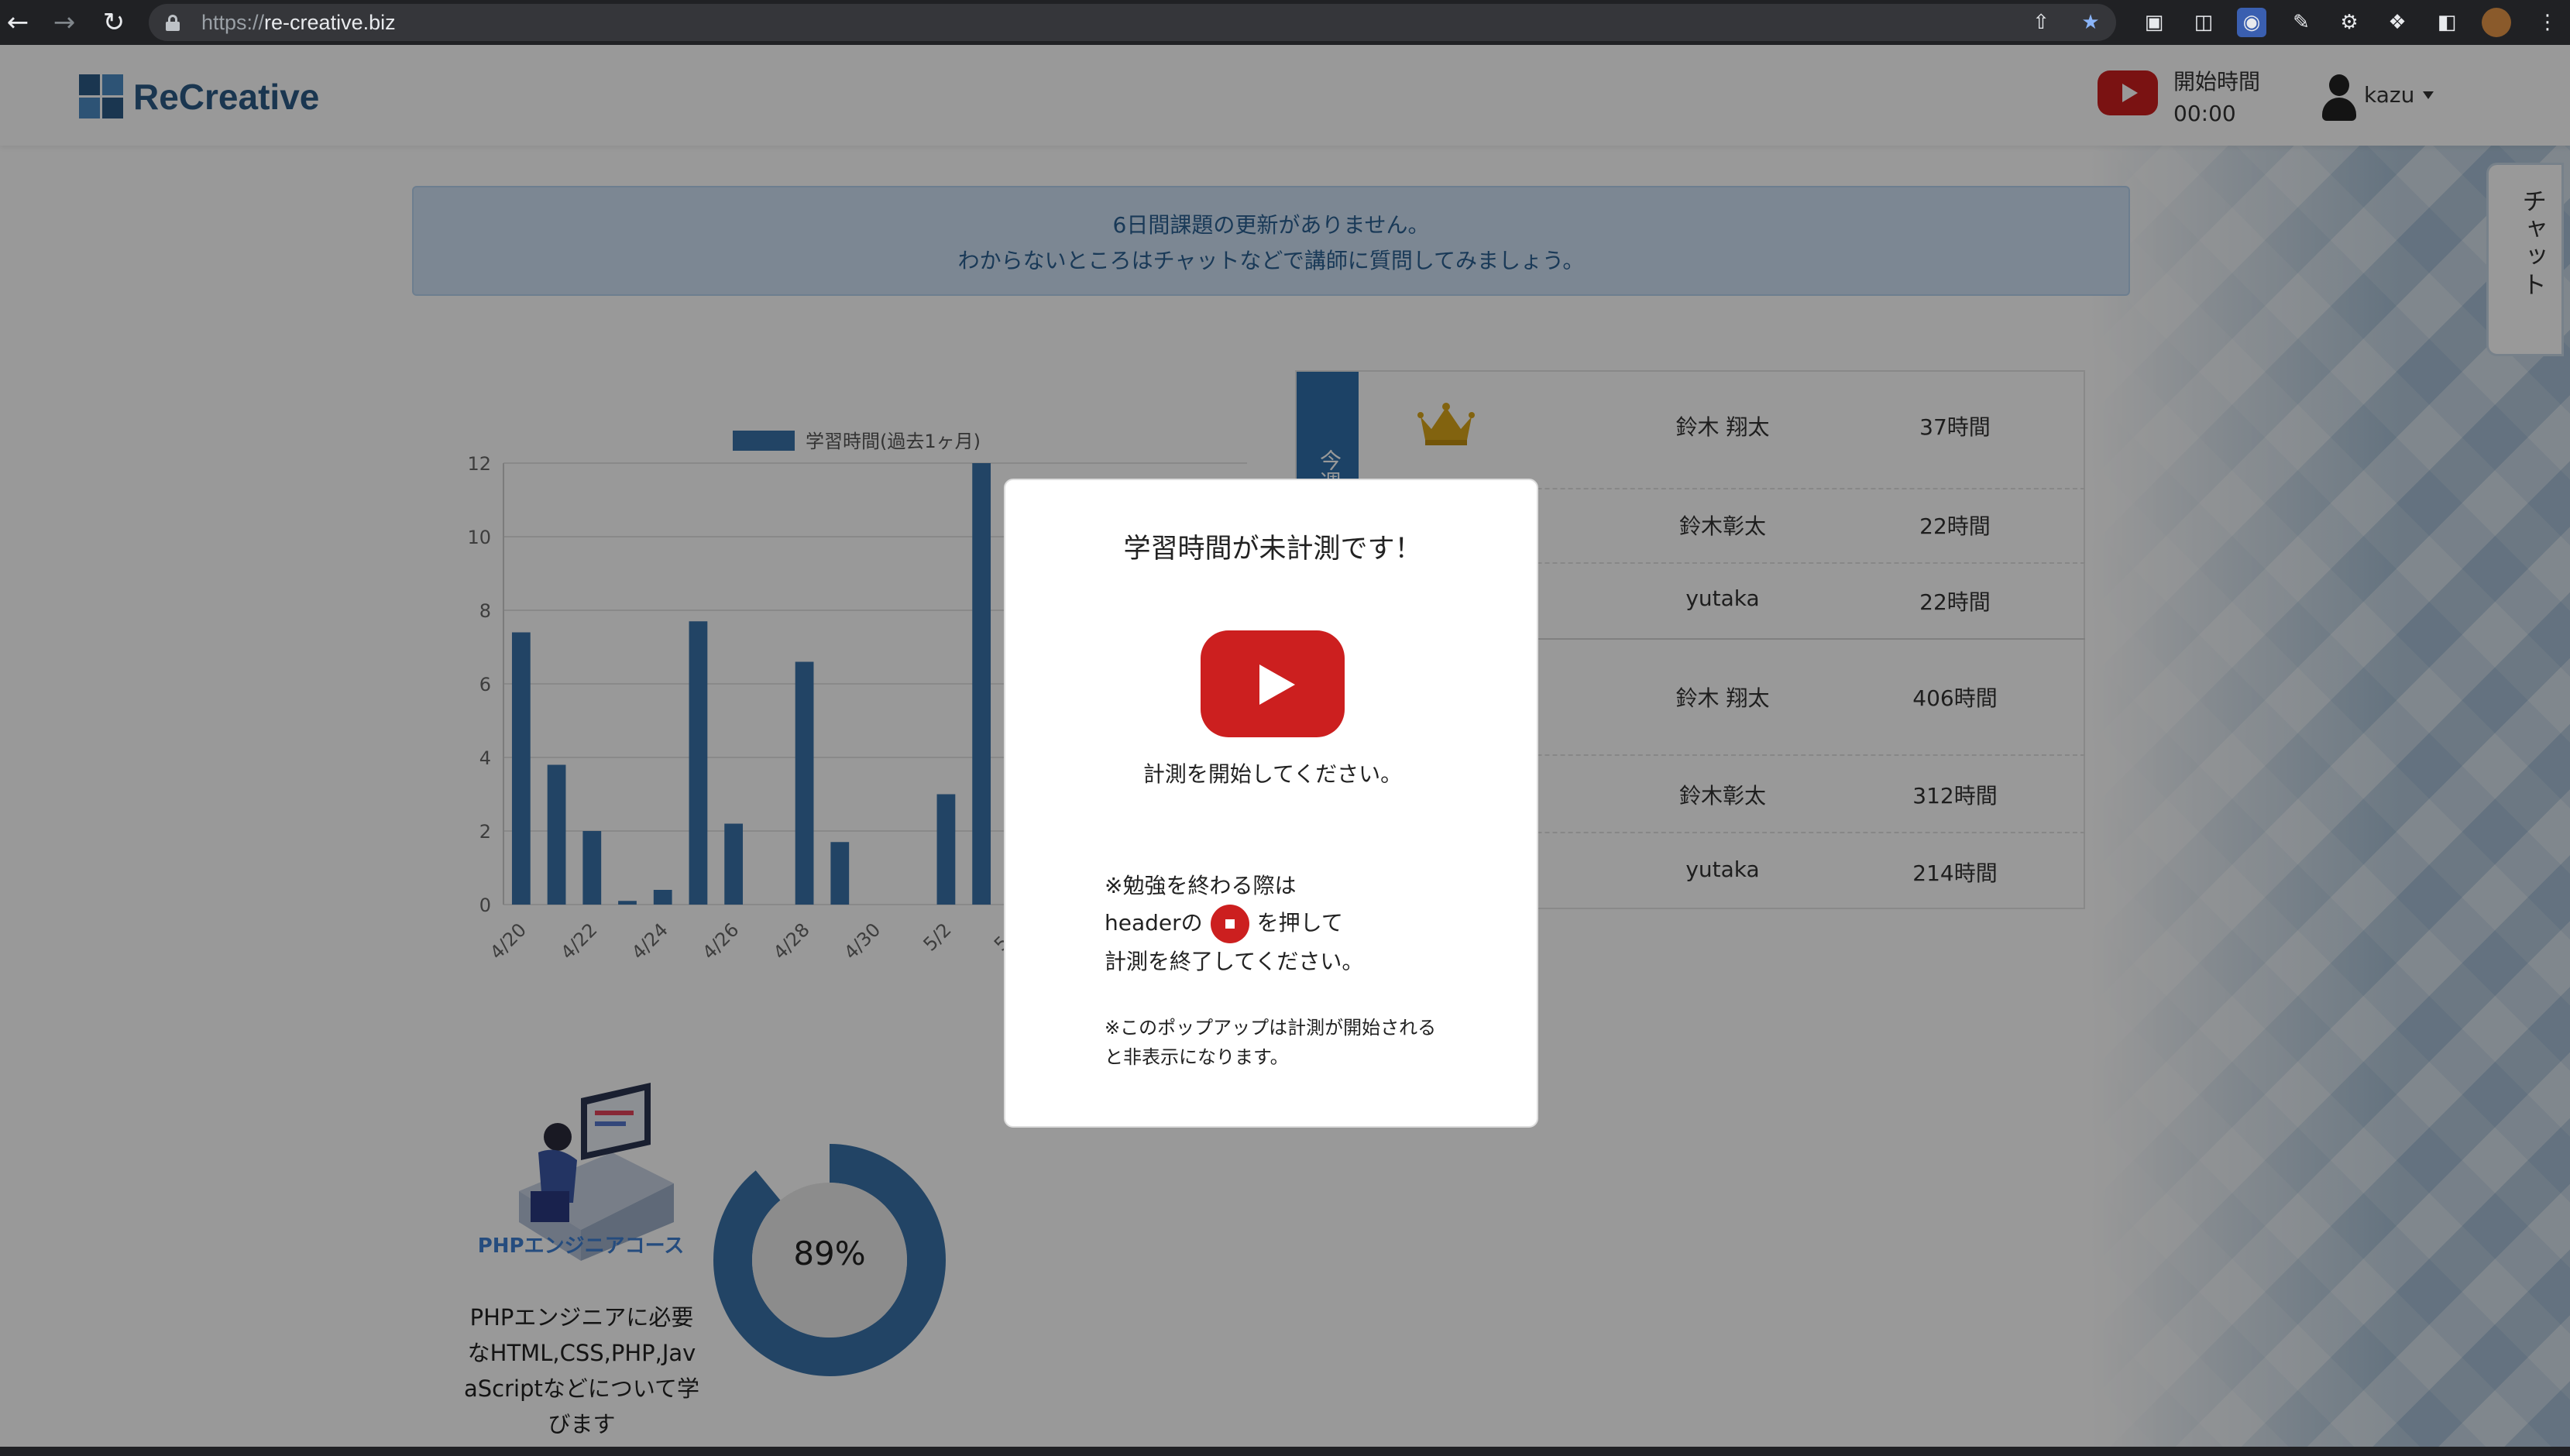 This screenshot has width=2570, height=1456. I want to click on forward-icon: →, so click(64, 22).